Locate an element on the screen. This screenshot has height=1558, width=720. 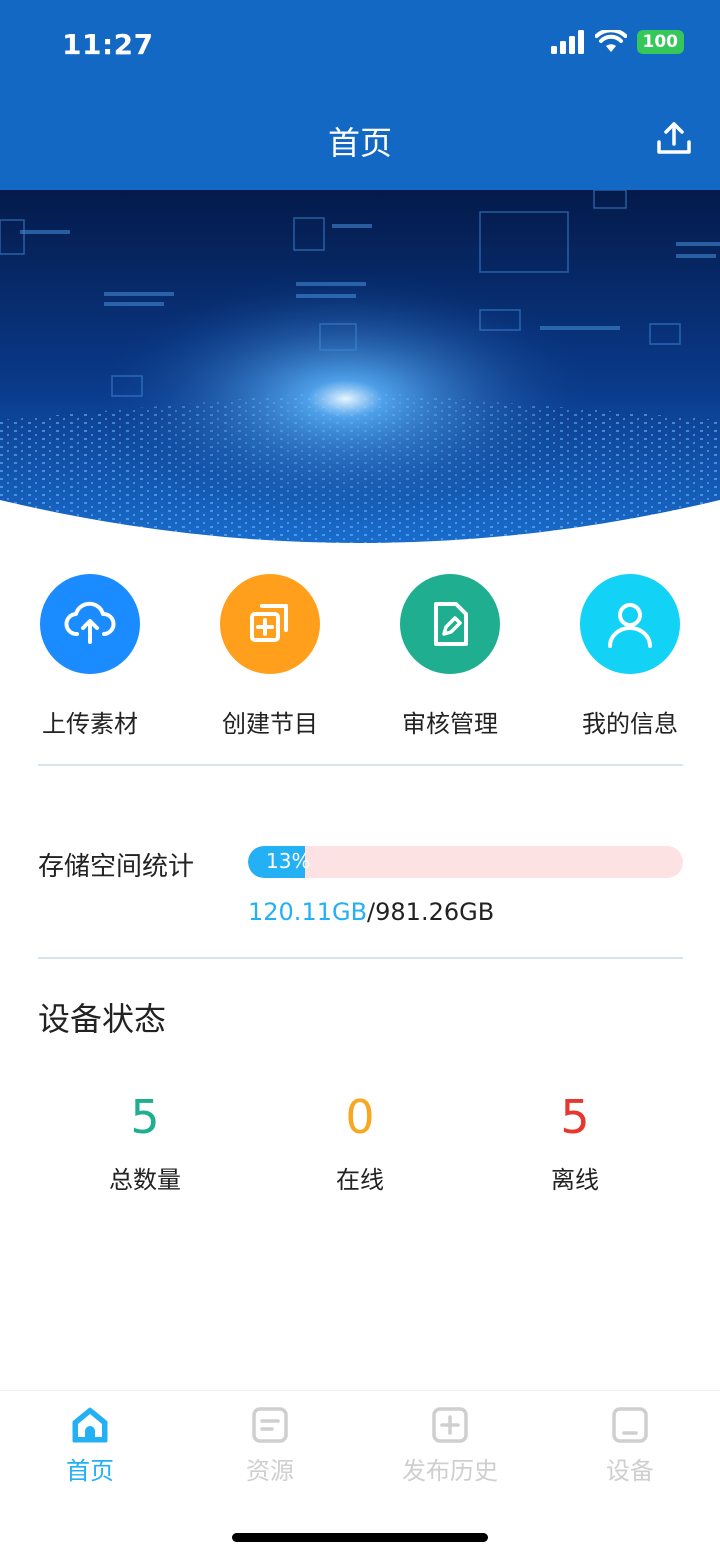
home-icon is located at coordinates (90, 1425).